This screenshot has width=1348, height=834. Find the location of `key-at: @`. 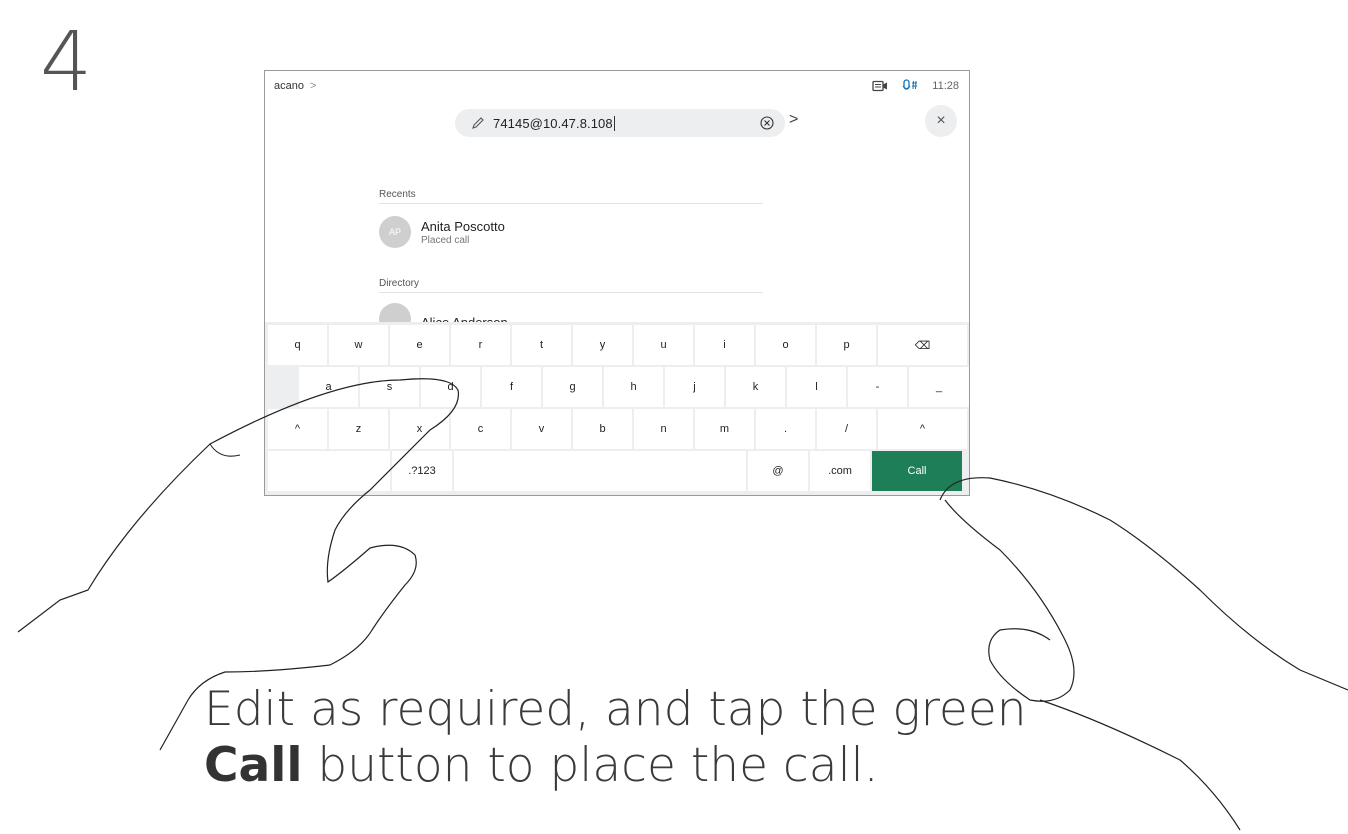

key-at: @ is located at coordinates (778, 471).